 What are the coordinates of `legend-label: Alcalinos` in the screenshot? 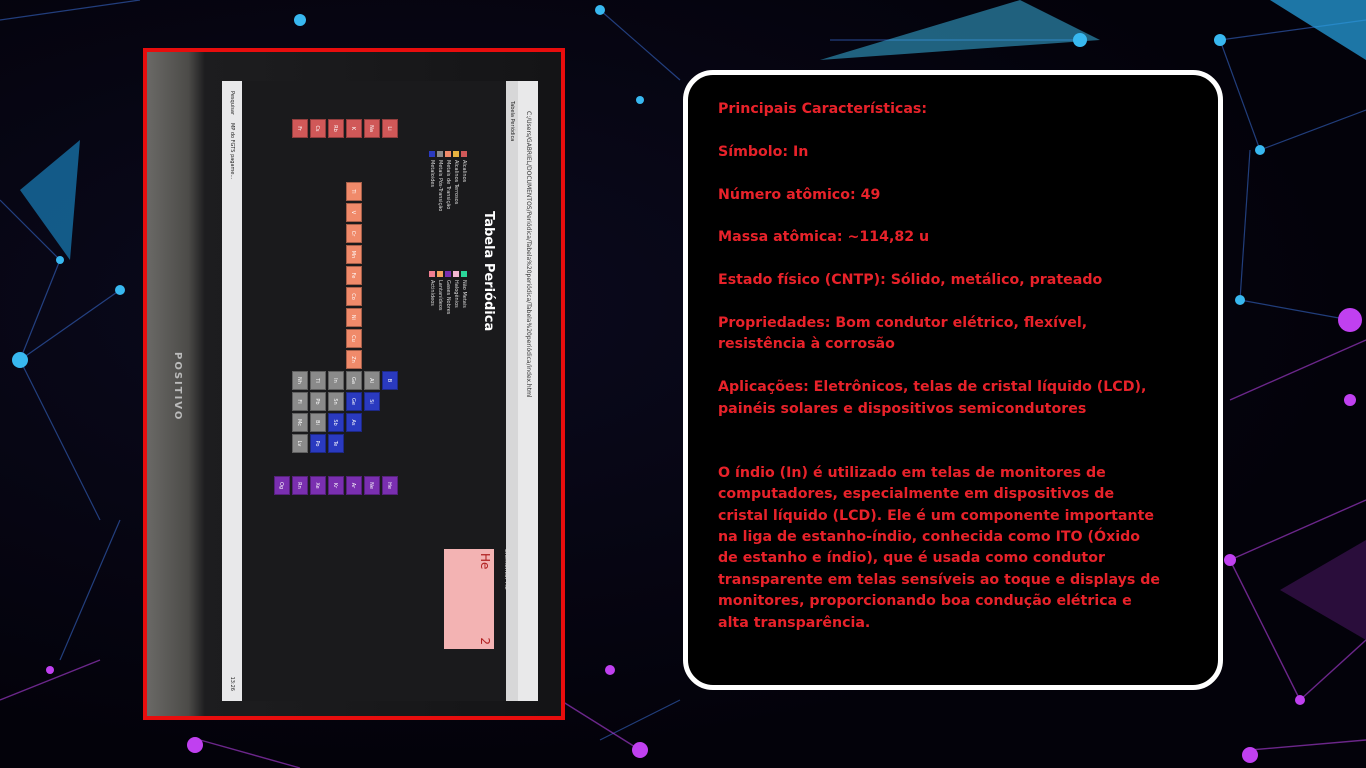 It's located at (464, 171).